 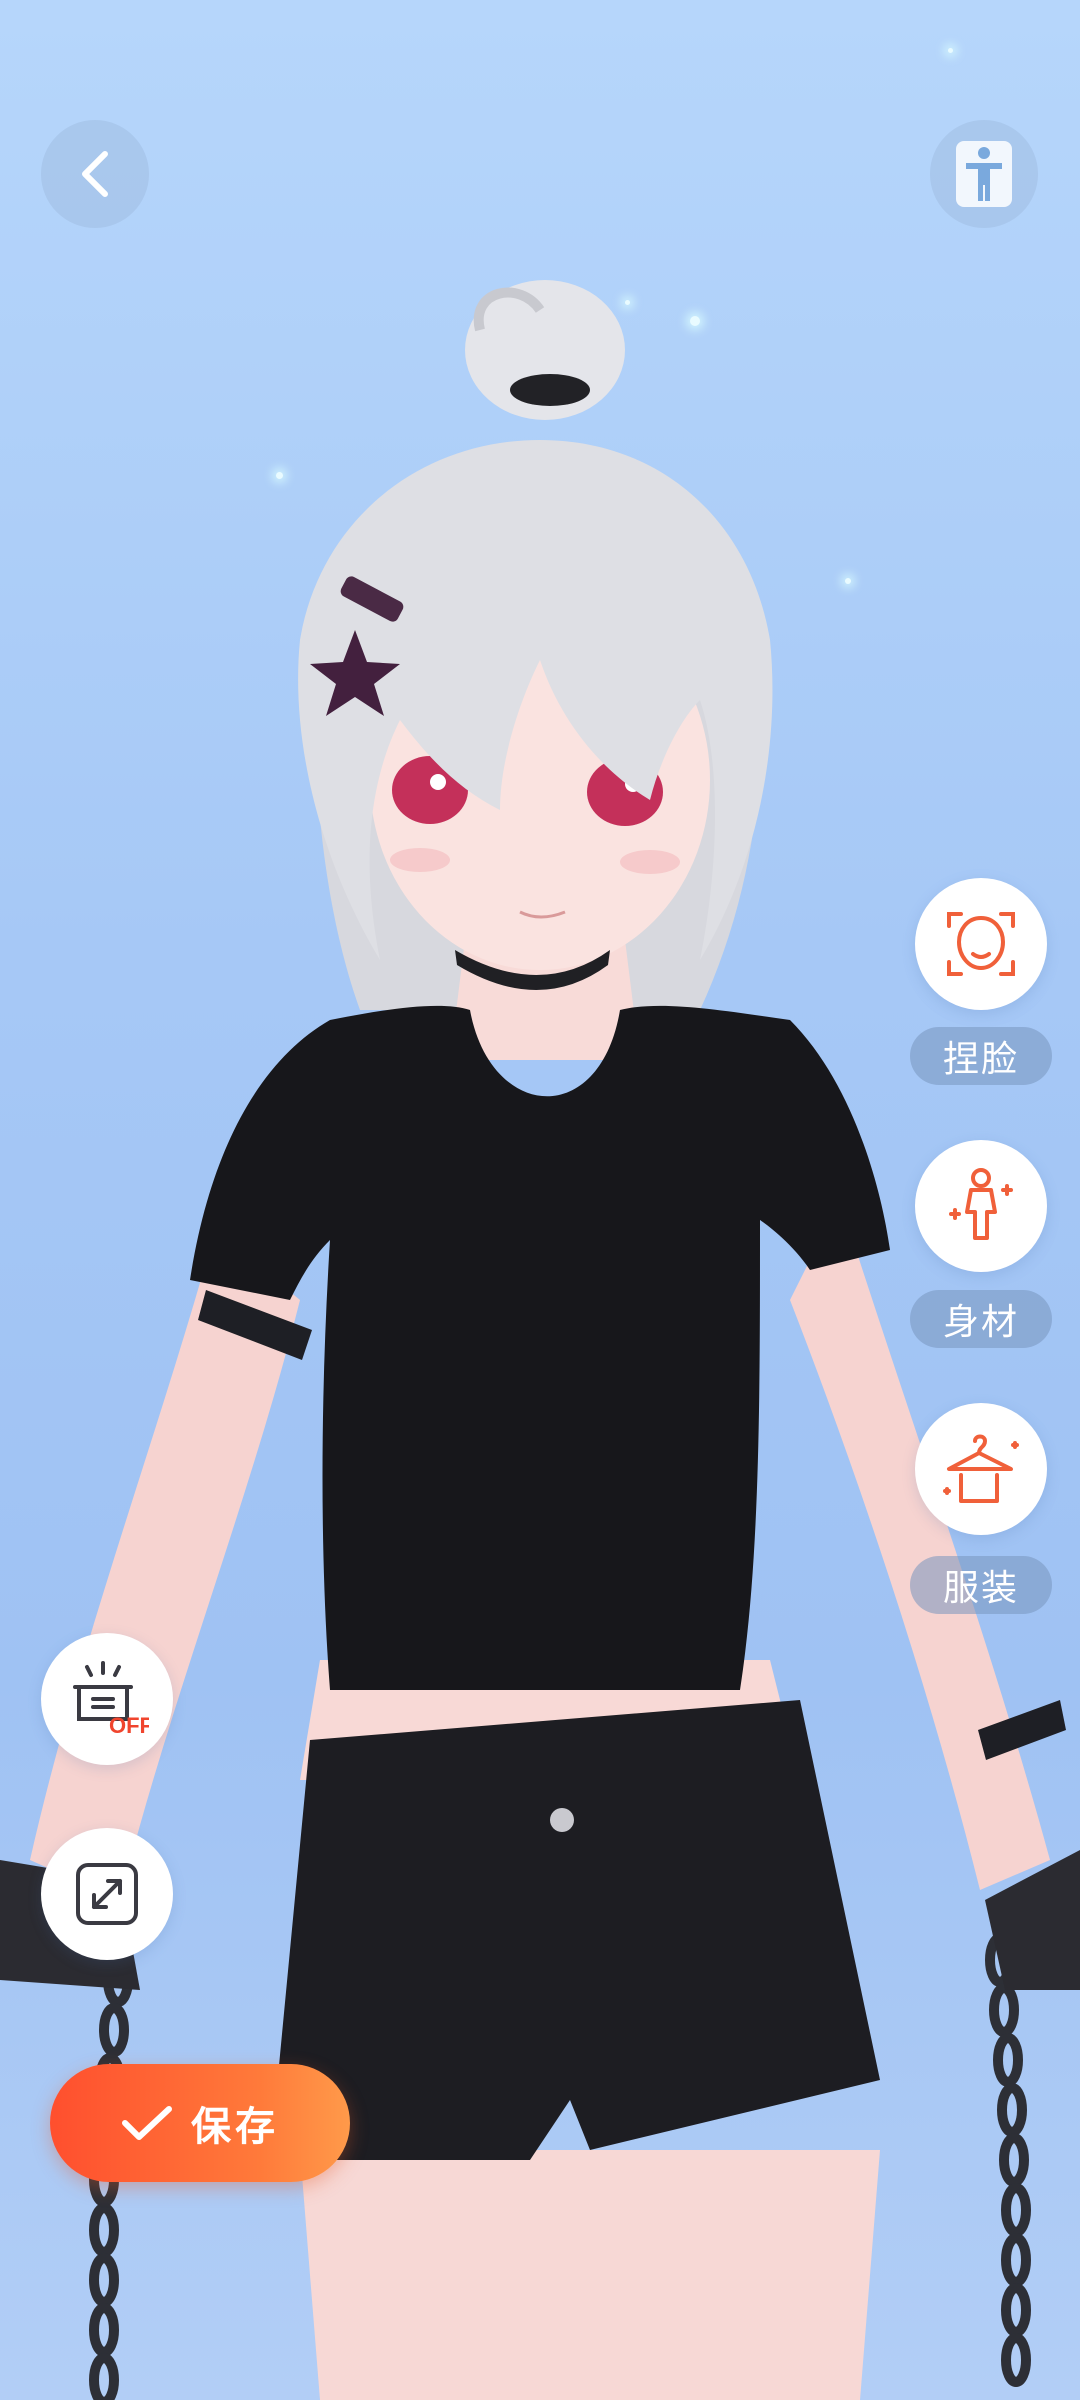 What do you see at coordinates (438, 782) in the screenshot?
I see `eye-highlight` at bounding box center [438, 782].